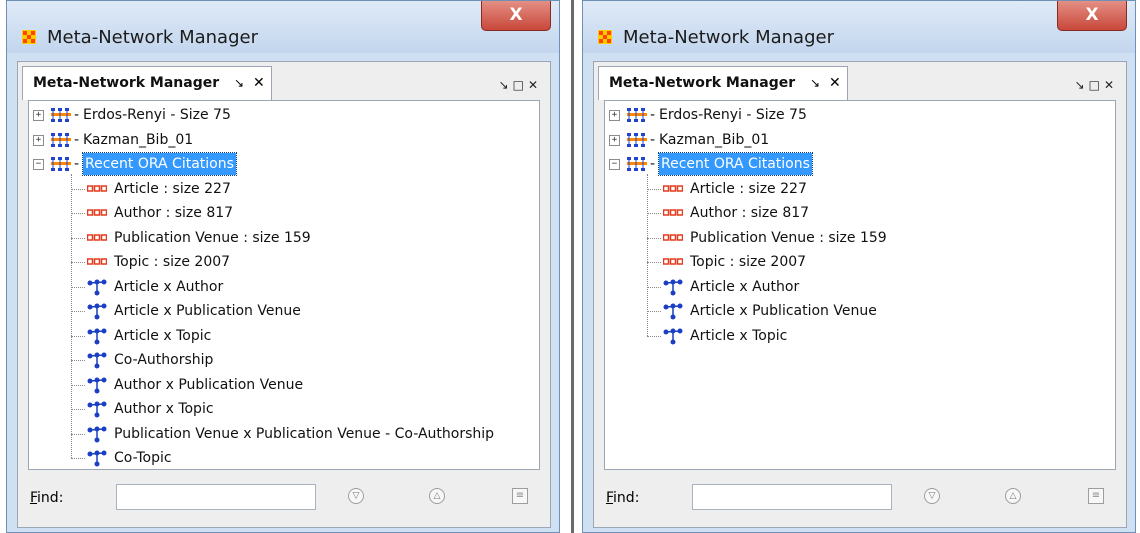 This screenshot has width=1140, height=533. What do you see at coordinates (164, 409) in the screenshot?
I see `tree-item-label: Author x Topic` at bounding box center [164, 409].